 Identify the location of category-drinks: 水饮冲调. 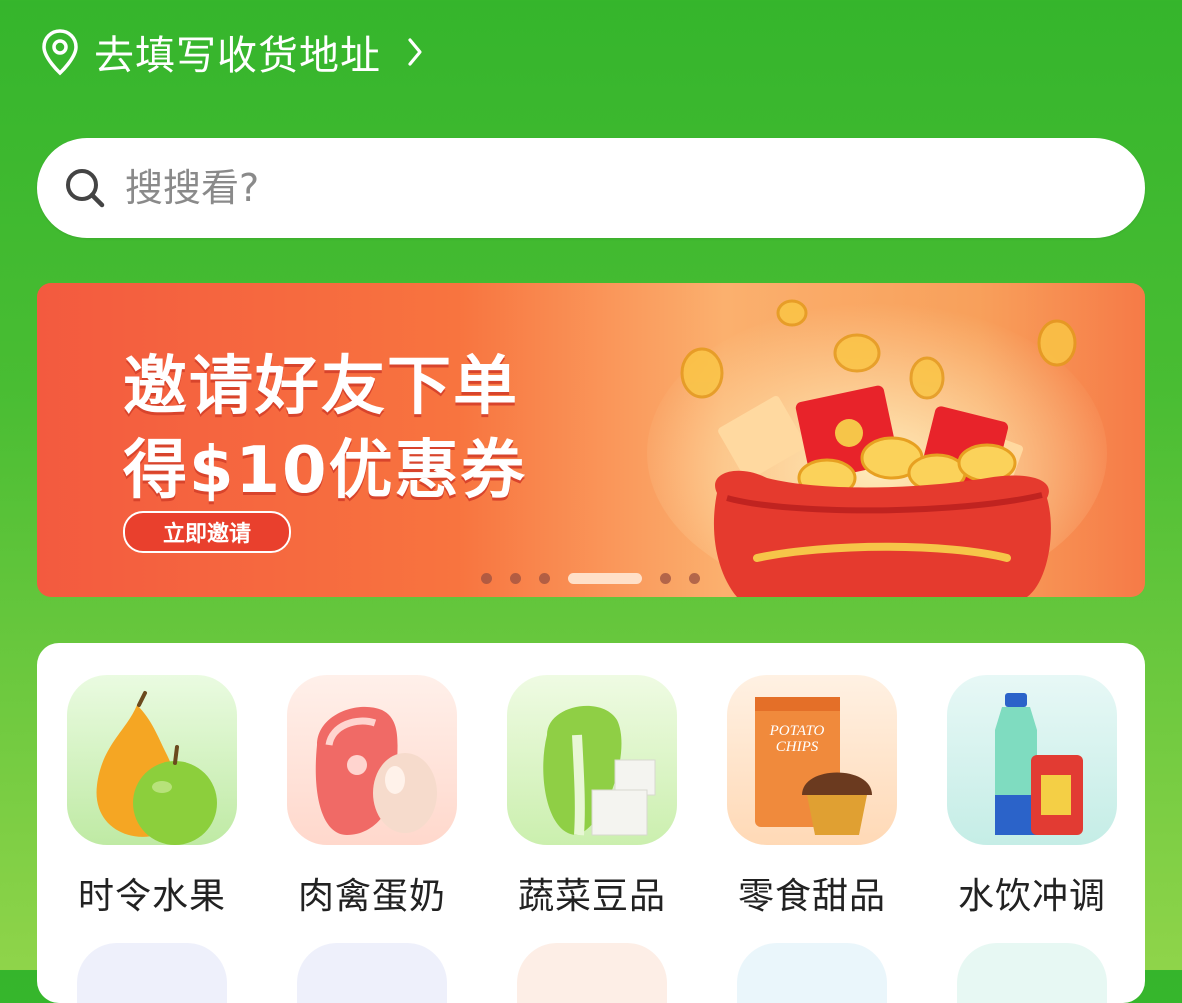
(1032, 797).